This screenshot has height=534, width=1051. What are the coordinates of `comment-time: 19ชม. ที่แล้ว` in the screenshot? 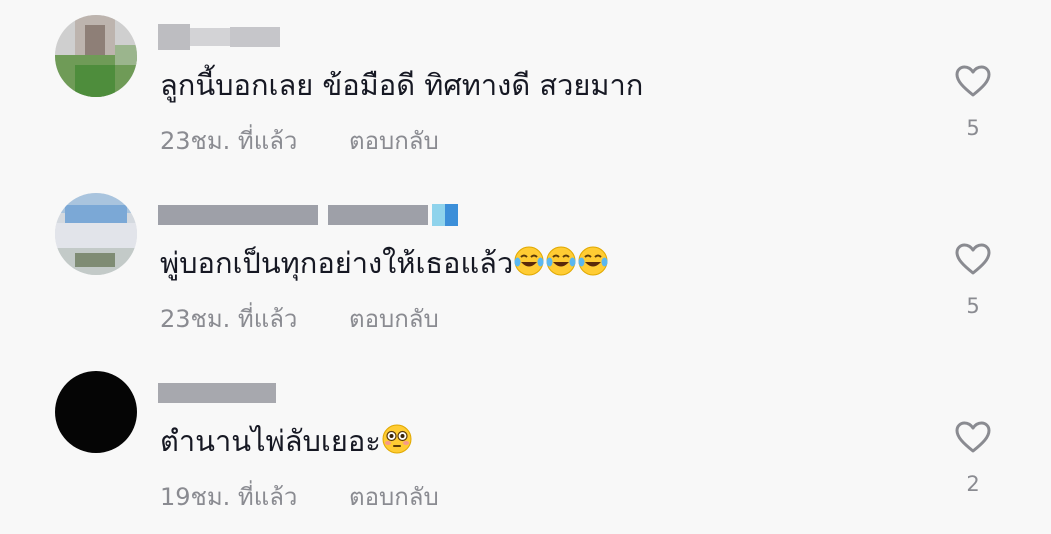 It's located at (229, 497).